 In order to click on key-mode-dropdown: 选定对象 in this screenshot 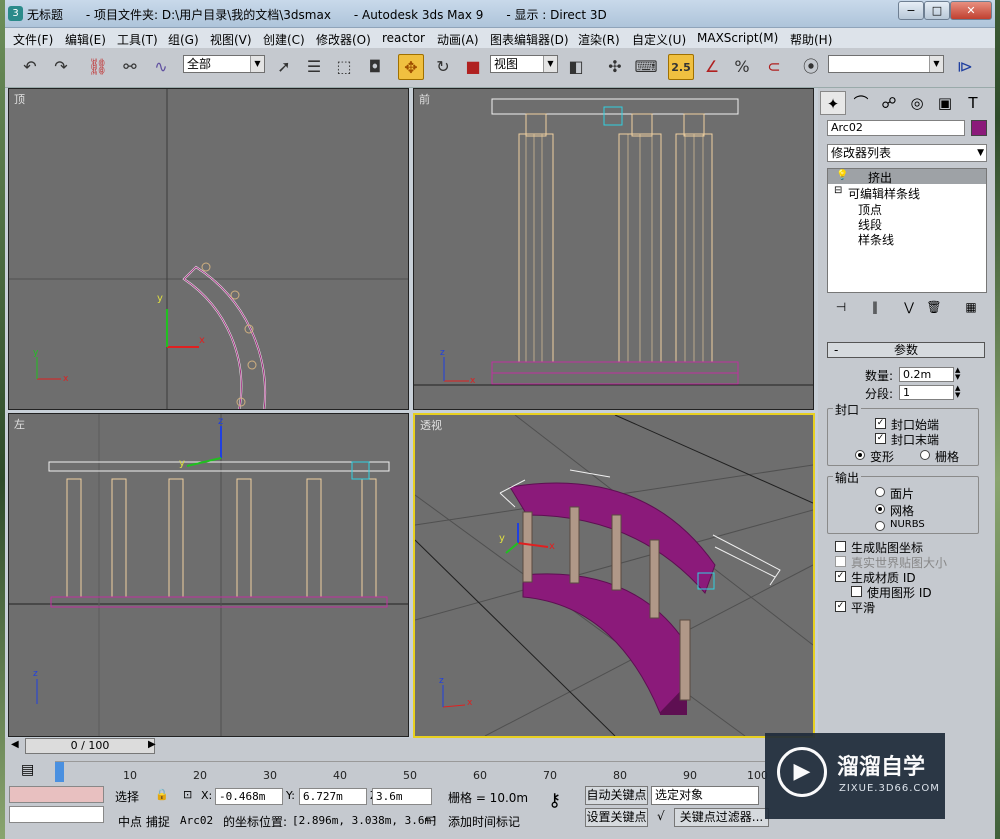, I will do `click(705, 795)`.